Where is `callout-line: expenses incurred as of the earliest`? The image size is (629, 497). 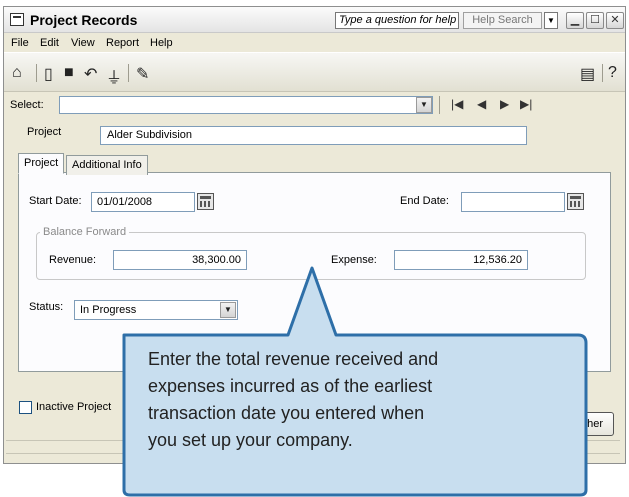
callout-line: expenses incurred as of the earliest is located at coordinates (290, 386).